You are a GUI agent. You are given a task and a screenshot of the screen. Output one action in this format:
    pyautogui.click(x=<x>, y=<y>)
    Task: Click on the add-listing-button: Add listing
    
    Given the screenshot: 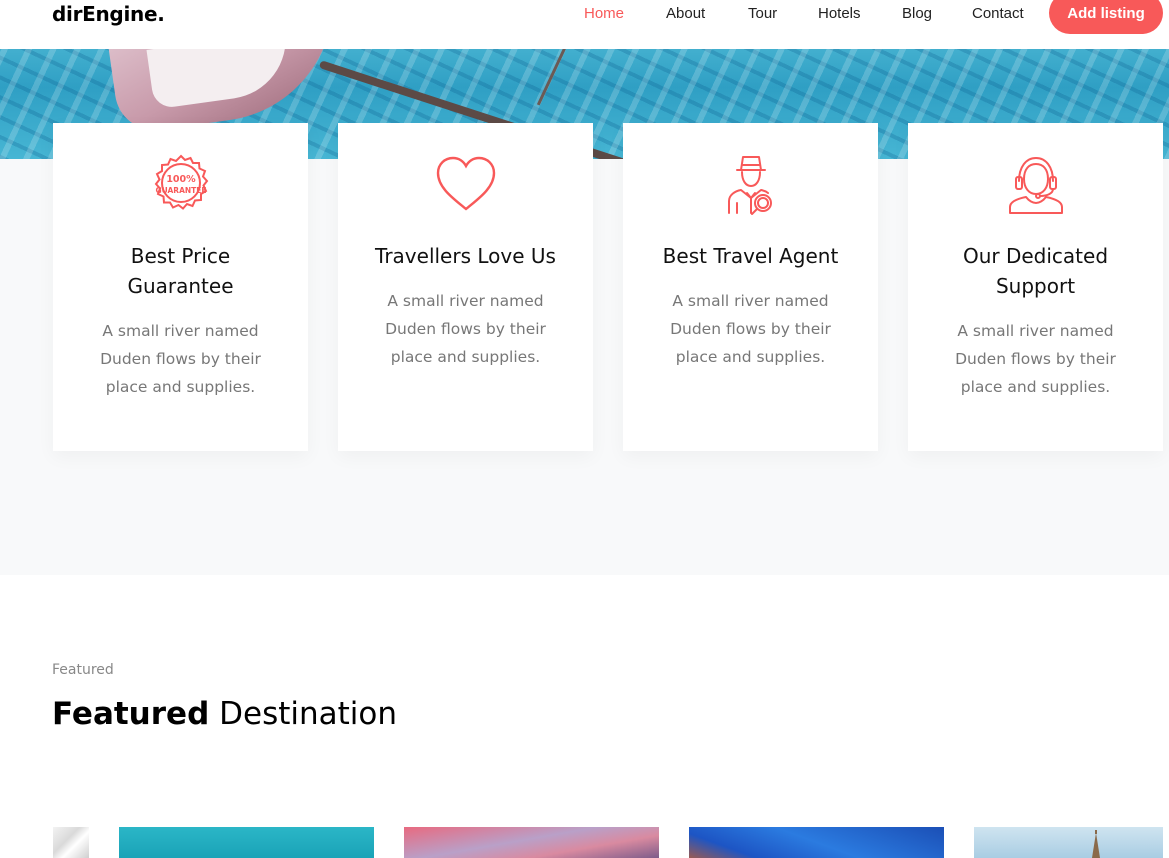 What is the action you would take?
    pyautogui.click(x=1106, y=17)
    